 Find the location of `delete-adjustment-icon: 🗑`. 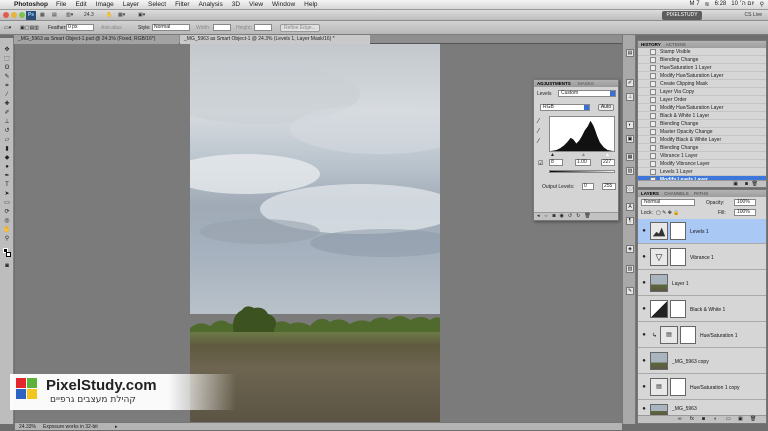

delete-adjustment-icon: 🗑 is located at coordinates (587, 216).